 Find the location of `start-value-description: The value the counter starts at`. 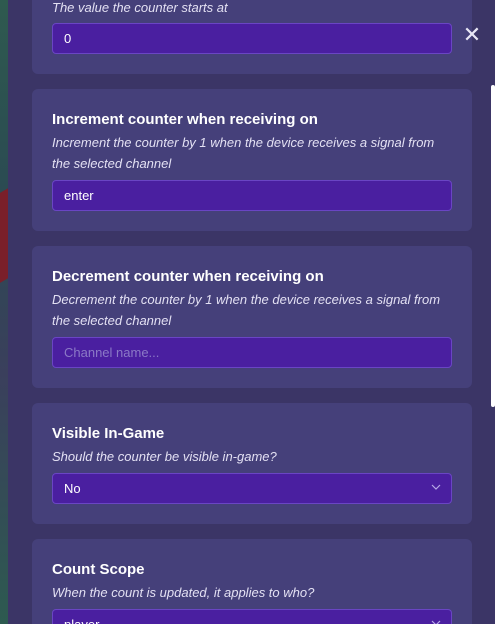

start-value-description: The value the counter starts at is located at coordinates (140, 7).